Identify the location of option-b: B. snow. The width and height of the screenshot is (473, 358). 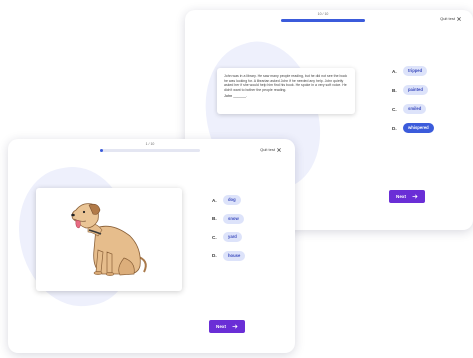
(228, 218).